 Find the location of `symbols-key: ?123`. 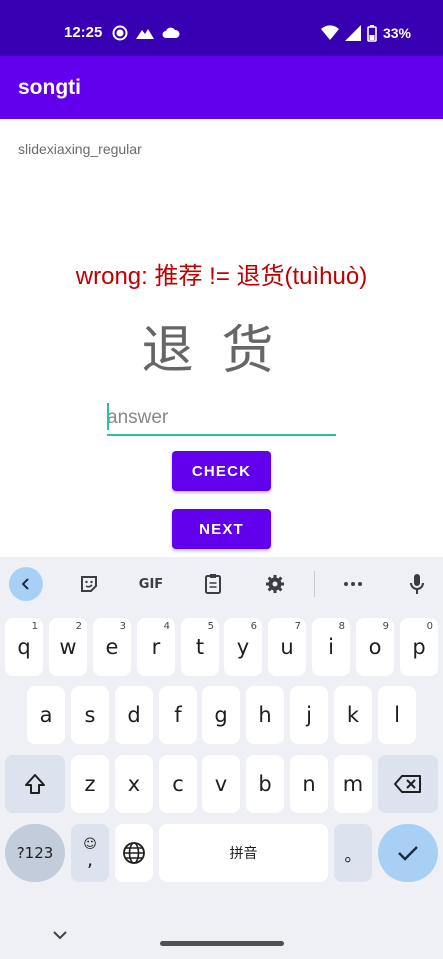

symbols-key: ?123 is located at coordinates (35, 853).